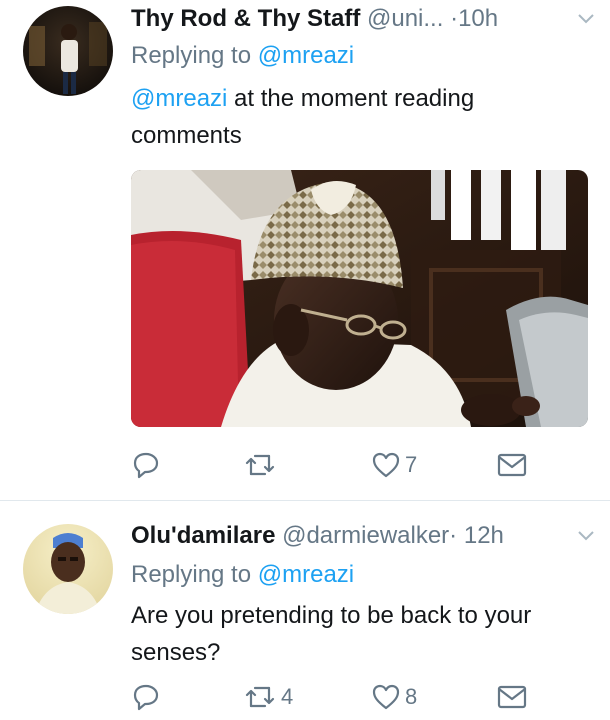  Describe the element at coordinates (179, 98) in the screenshot. I see `text-mention: @mreazi` at that location.